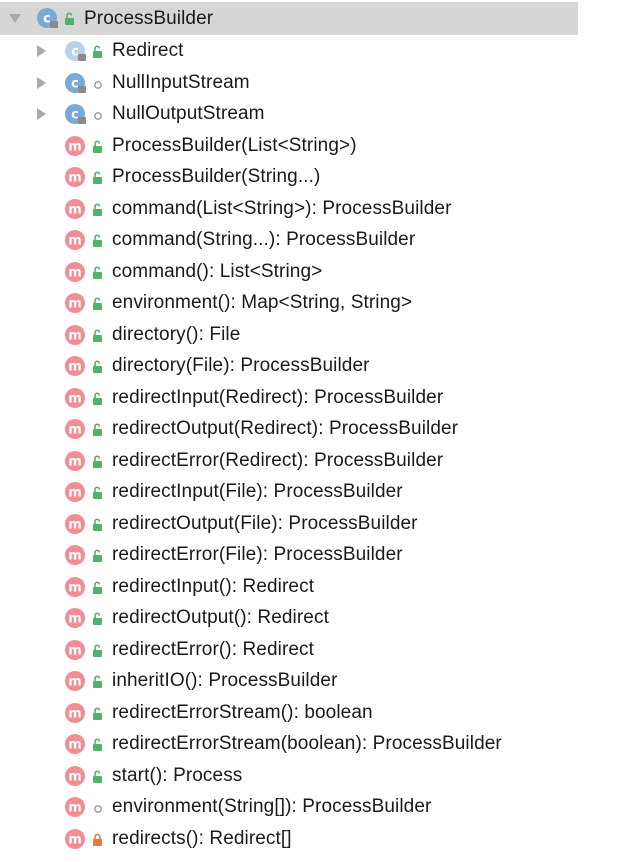 The image size is (624, 862). I want to click on node-label: ProcessBuilder(List<String>), so click(234, 145).